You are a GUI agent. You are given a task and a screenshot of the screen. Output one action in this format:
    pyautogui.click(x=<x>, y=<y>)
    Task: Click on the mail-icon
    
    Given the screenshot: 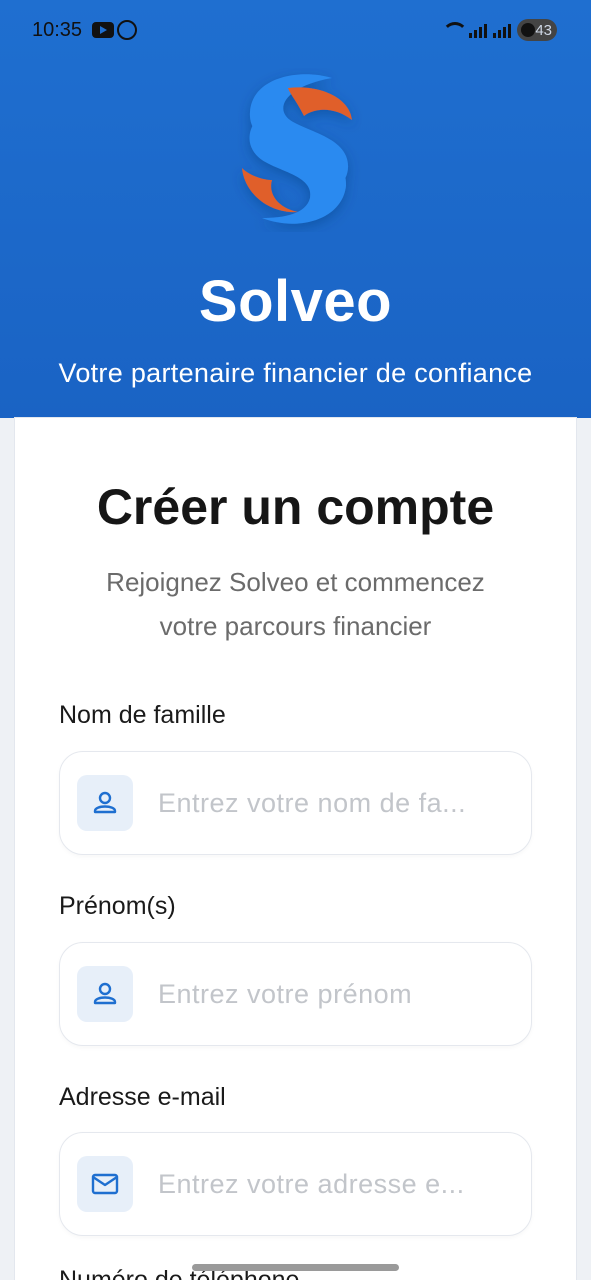 What is the action you would take?
    pyautogui.click(x=105, y=1184)
    